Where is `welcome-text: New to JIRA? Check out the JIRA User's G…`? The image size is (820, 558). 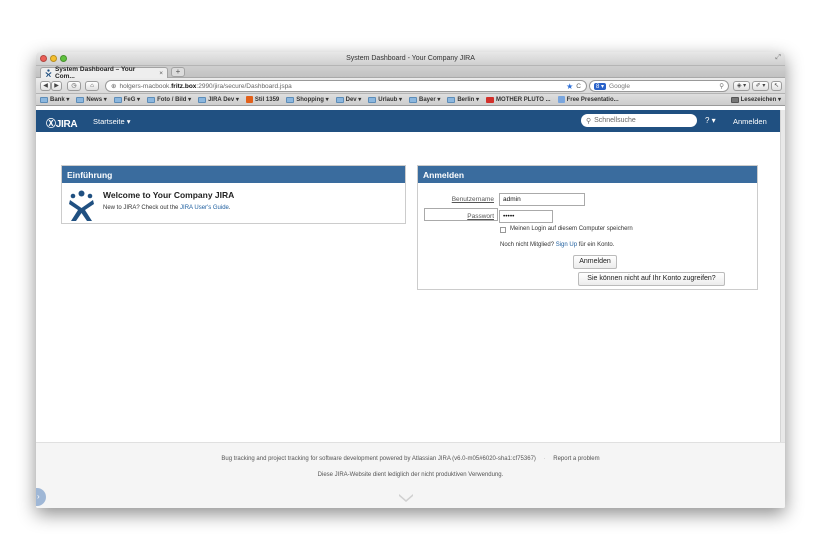 welcome-text: New to JIRA? Check out the JIRA User's G… is located at coordinates (167, 208).